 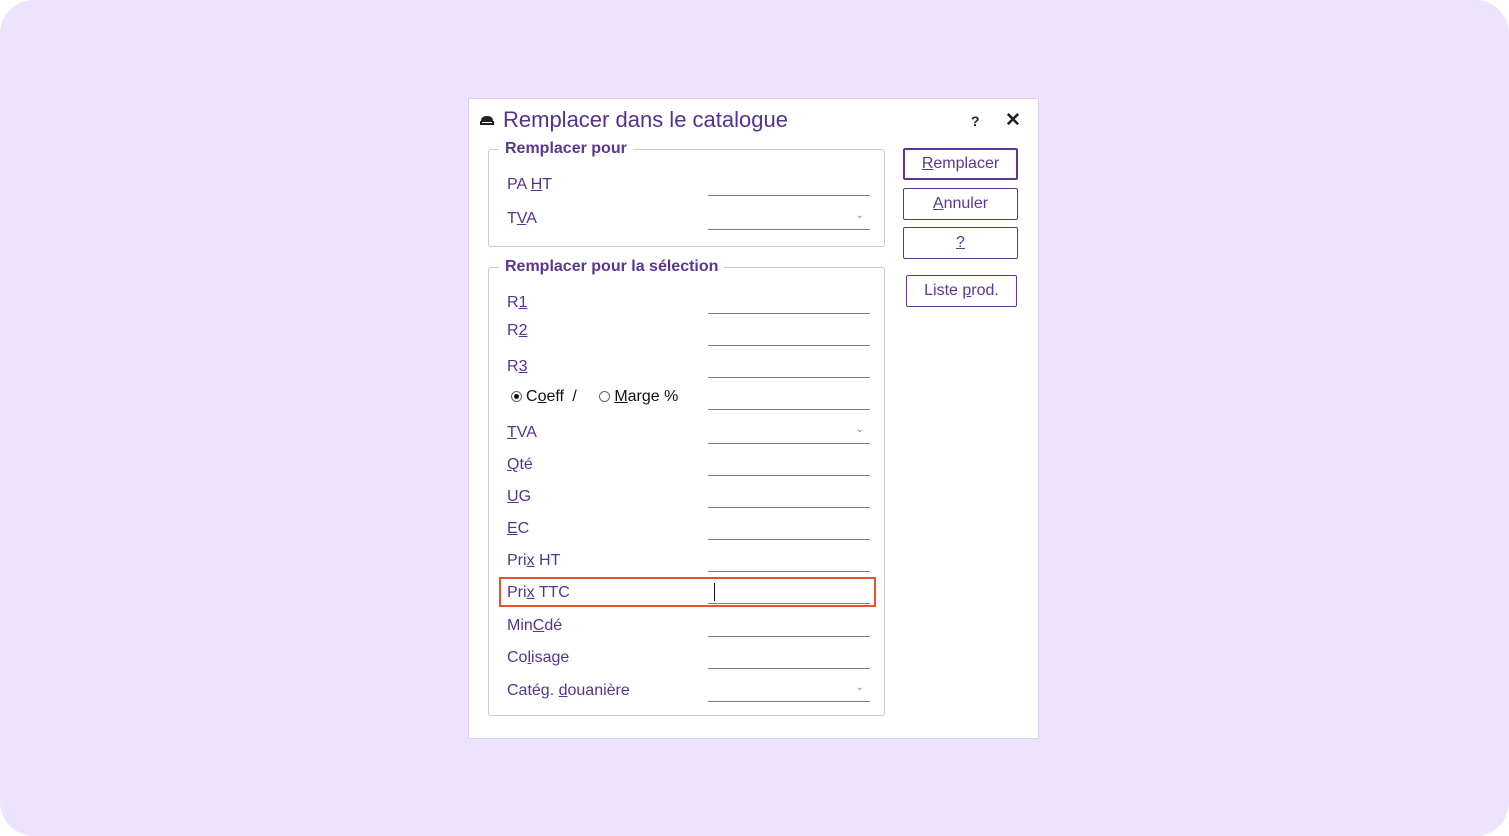 What do you see at coordinates (530, 184) in the screenshot?
I see `field-label-pa-ht: PA HT` at bounding box center [530, 184].